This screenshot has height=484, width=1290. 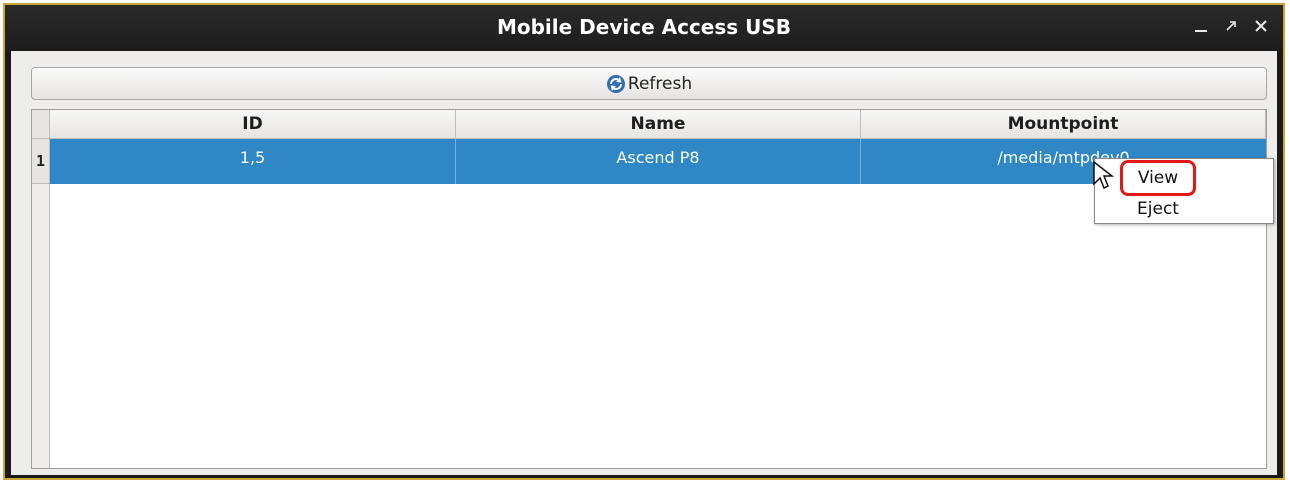 What do you see at coordinates (1063, 124) in the screenshot?
I see `column-header-mountpoint: Mountpoint` at bounding box center [1063, 124].